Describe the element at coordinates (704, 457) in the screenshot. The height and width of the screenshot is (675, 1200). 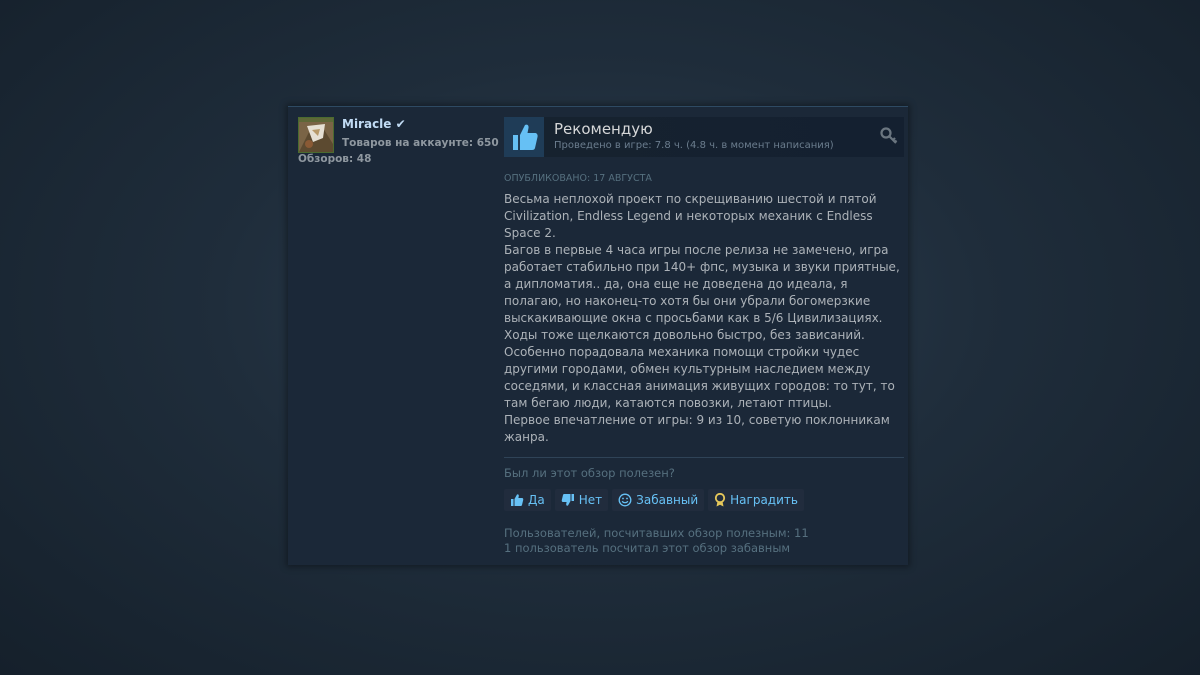
I see `divider` at that location.